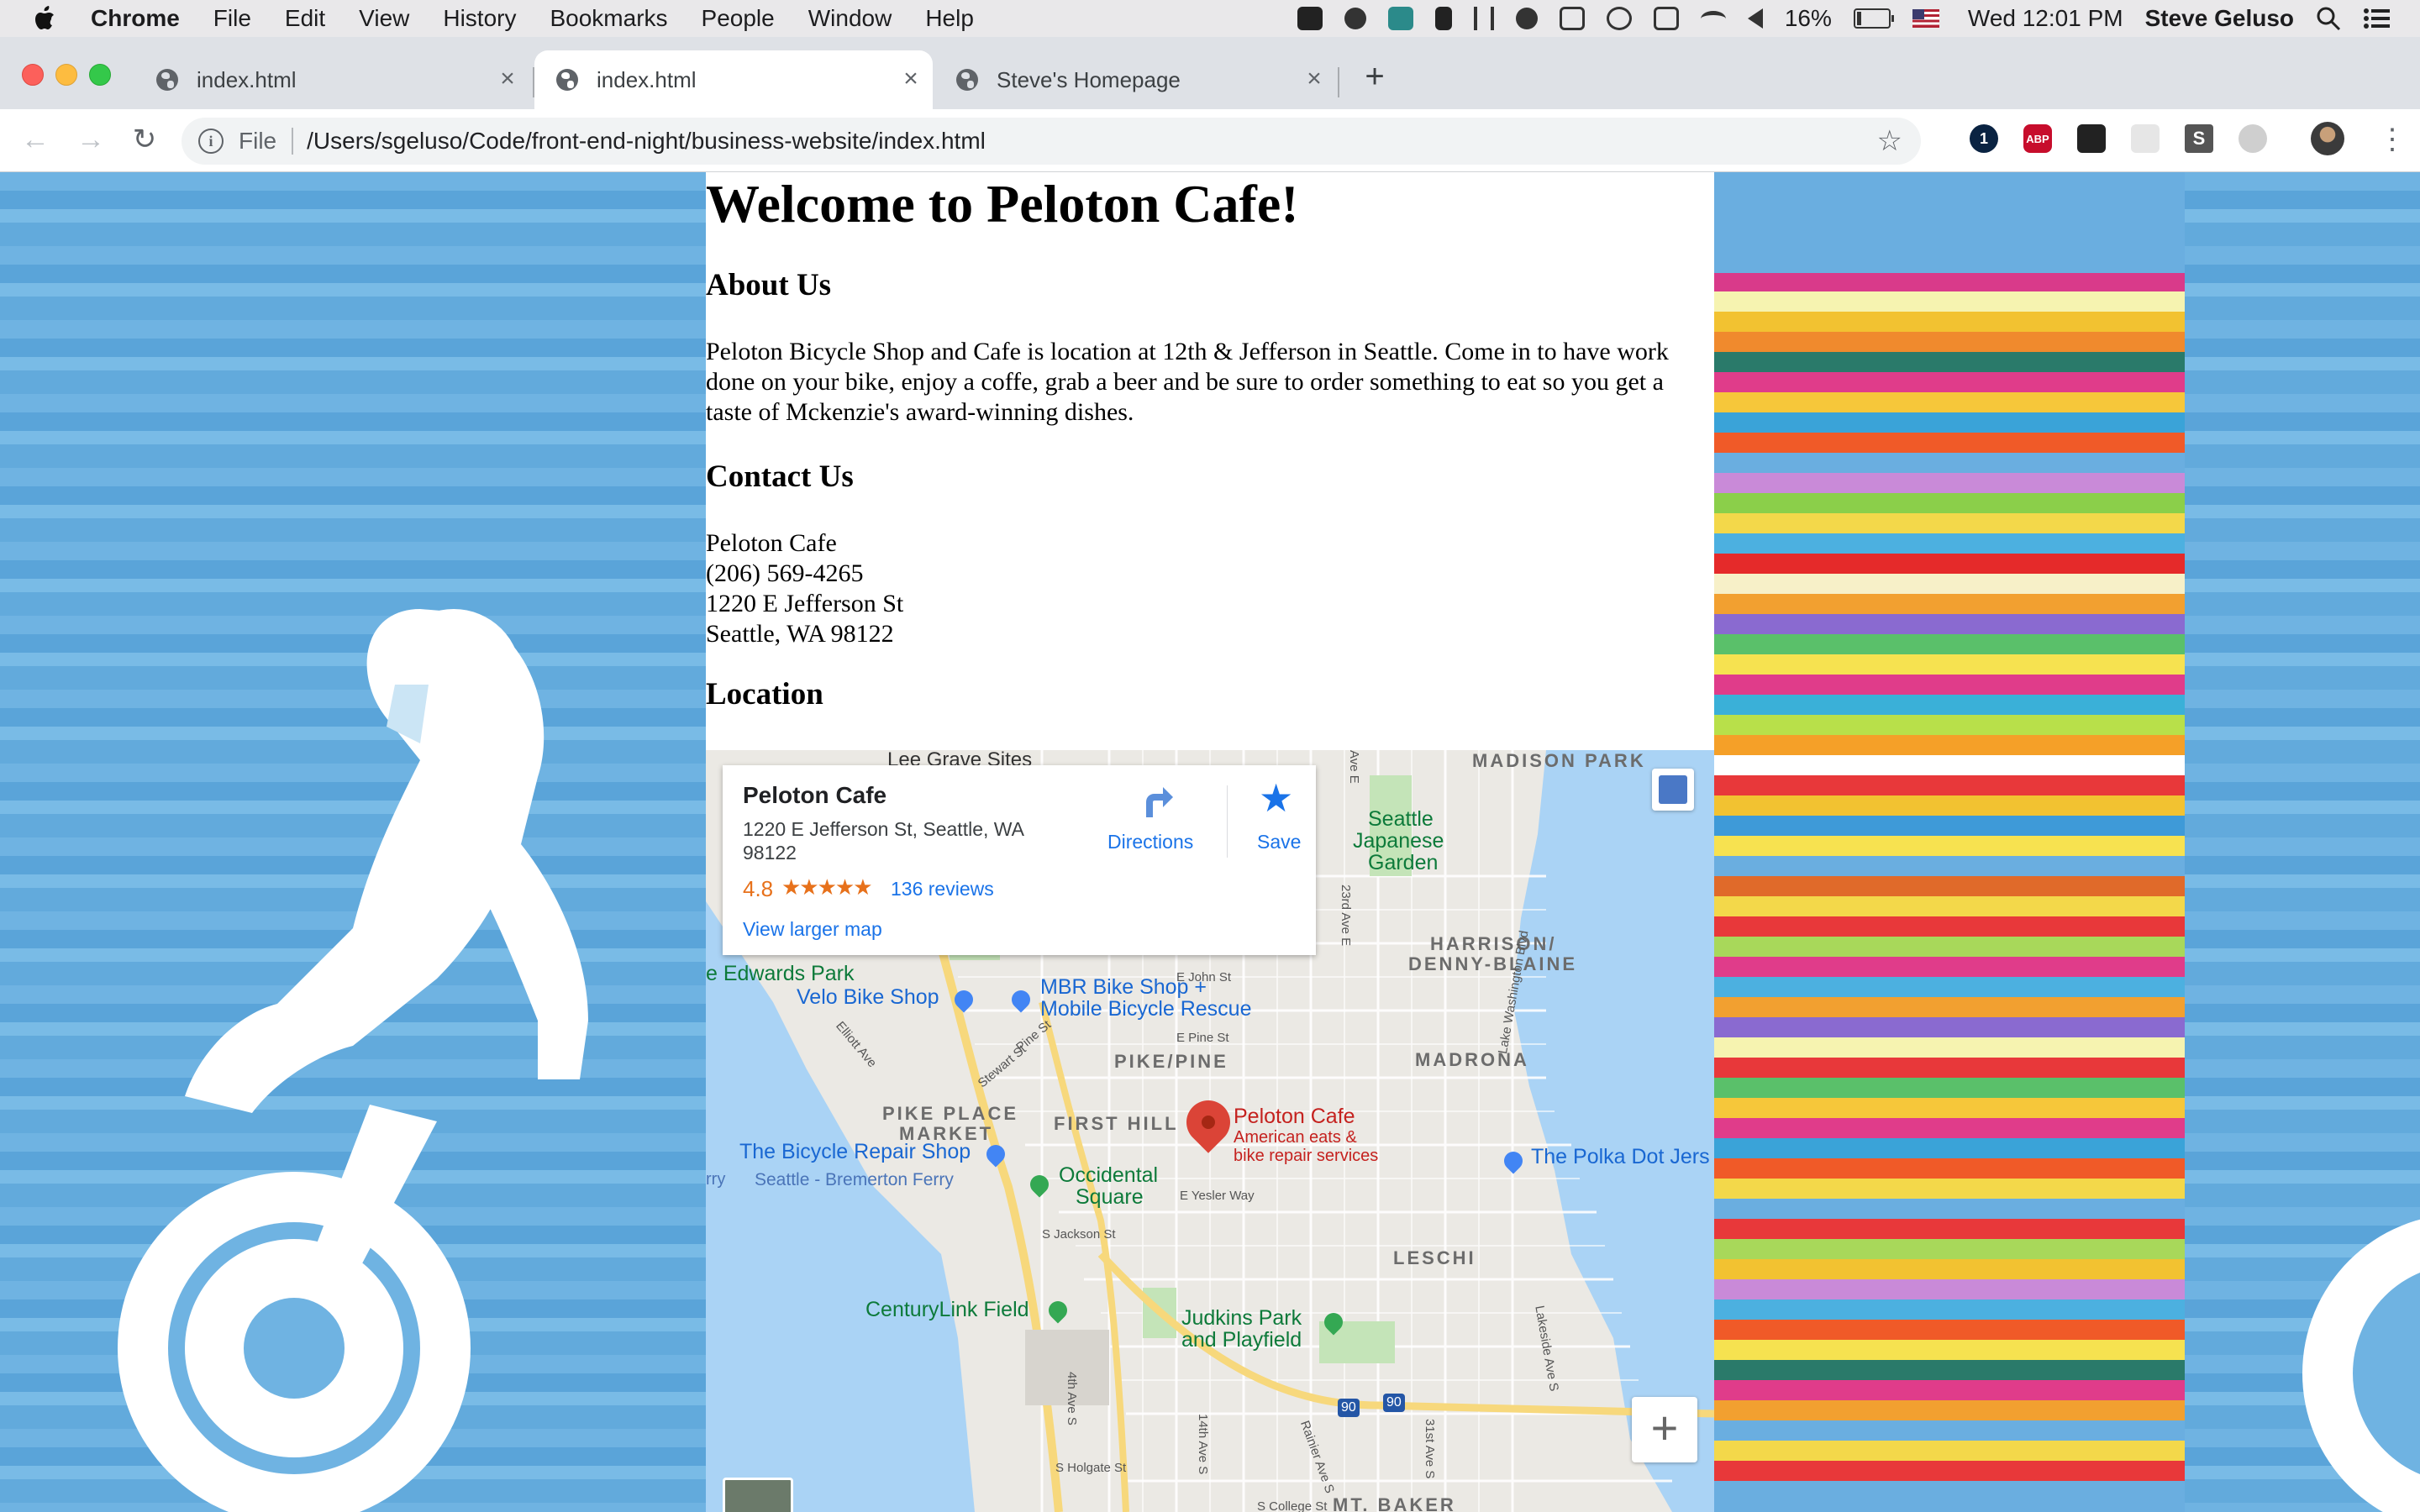  Describe the element at coordinates (1355, 18) in the screenshot. I see `sync-icon` at that location.